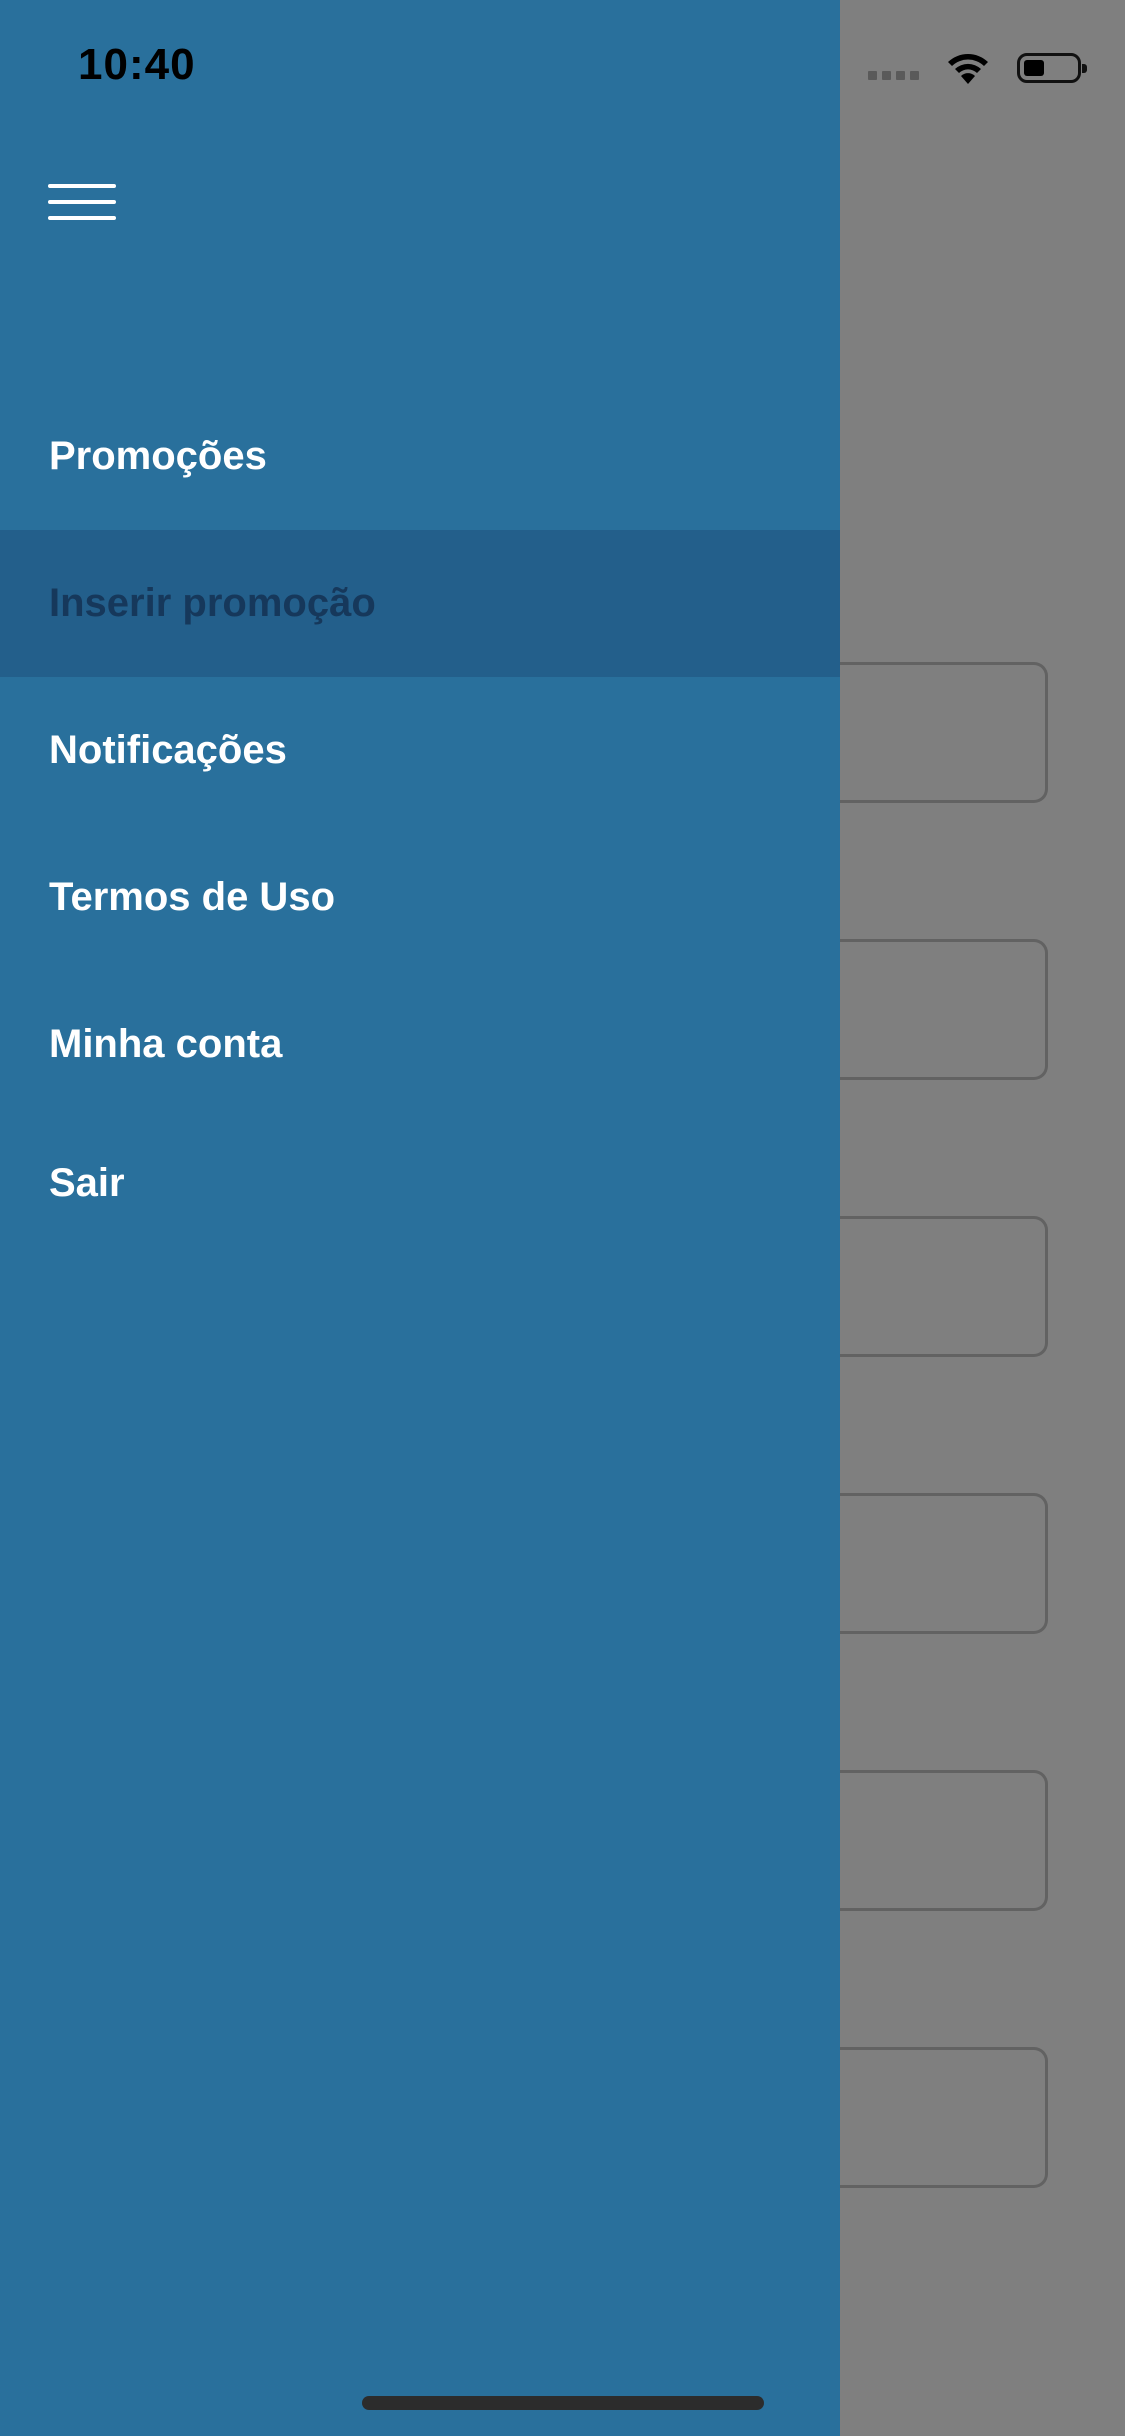 The image size is (1125, 2436). What do you see at coordinates (420, 750) in the screenshot?
I see `menu-item-notificacoes: Notificações` at bounding box center [420, 750].